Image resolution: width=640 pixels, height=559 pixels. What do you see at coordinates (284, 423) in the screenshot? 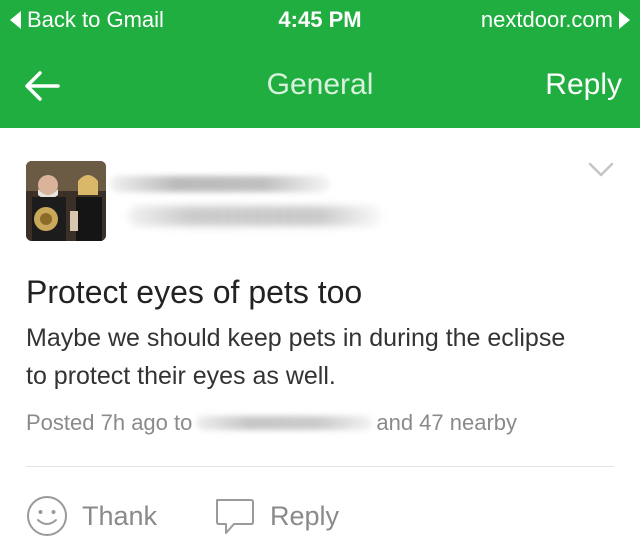
I see `neighborhood-redacted` at bounding box center [284, 423].